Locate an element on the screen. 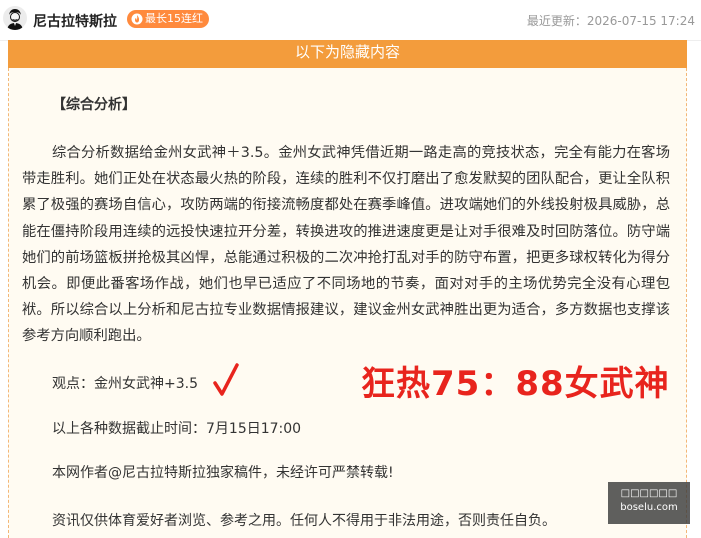  author-name: 尼古拉特斯拉 is located at coordinates (75, 21).